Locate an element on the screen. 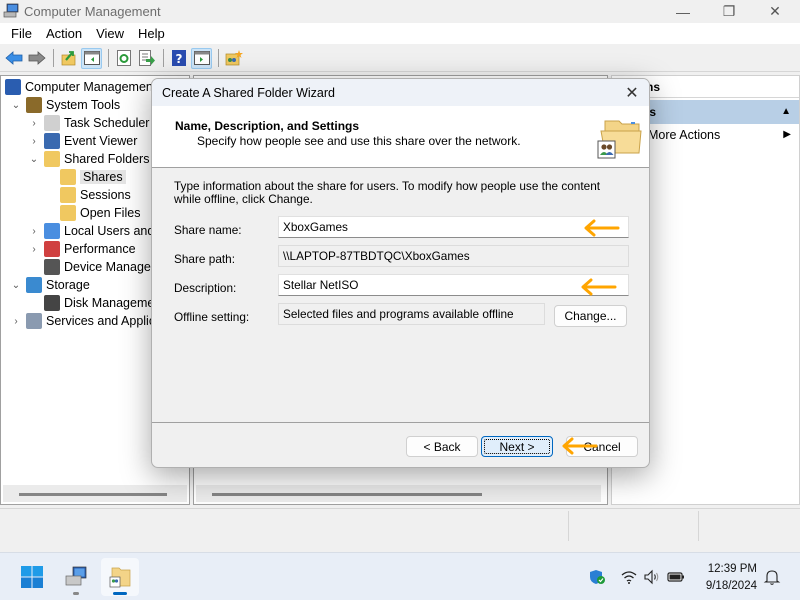 Image resolution: width=800 pixels, height=600 pixels. help-button: ? is located at coordinates (178, 58).